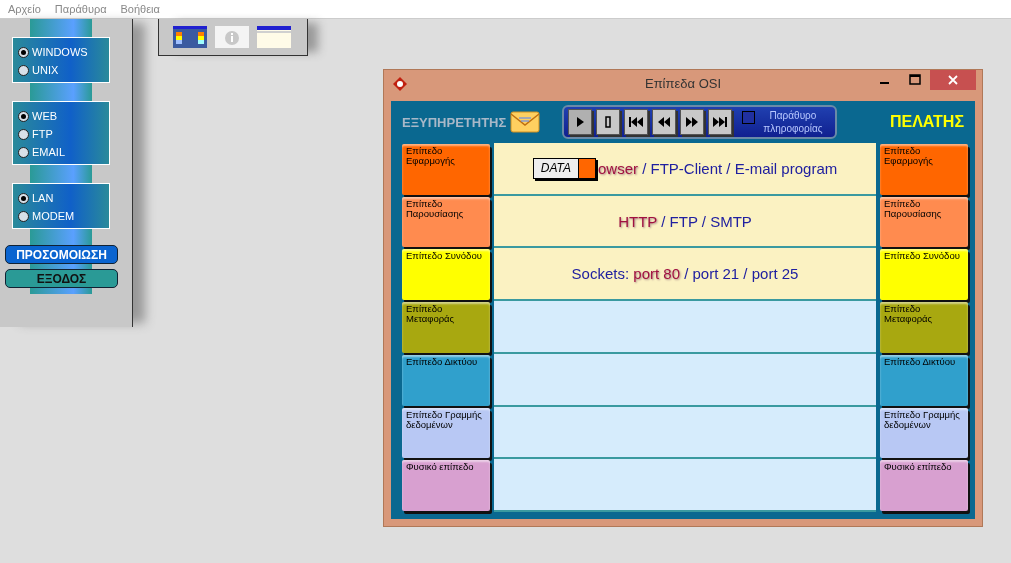  What do you see at coordinates (525, 122) in the screenshot?
I see `envelope-icon` at bounding box center [525, 122].